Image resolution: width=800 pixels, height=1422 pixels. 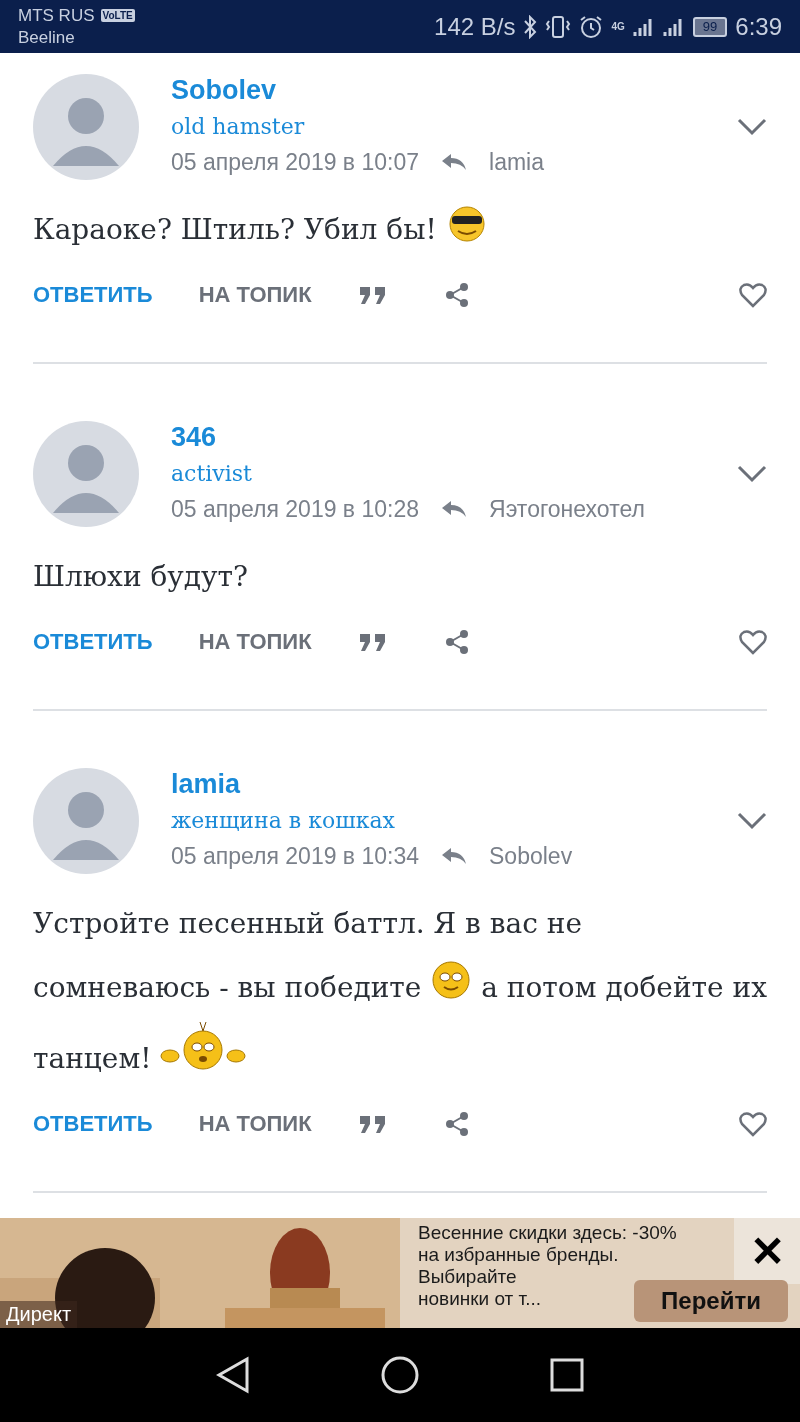 I want to click on ad-text-line: на избранные бренды., so click(x=518, y=1255).